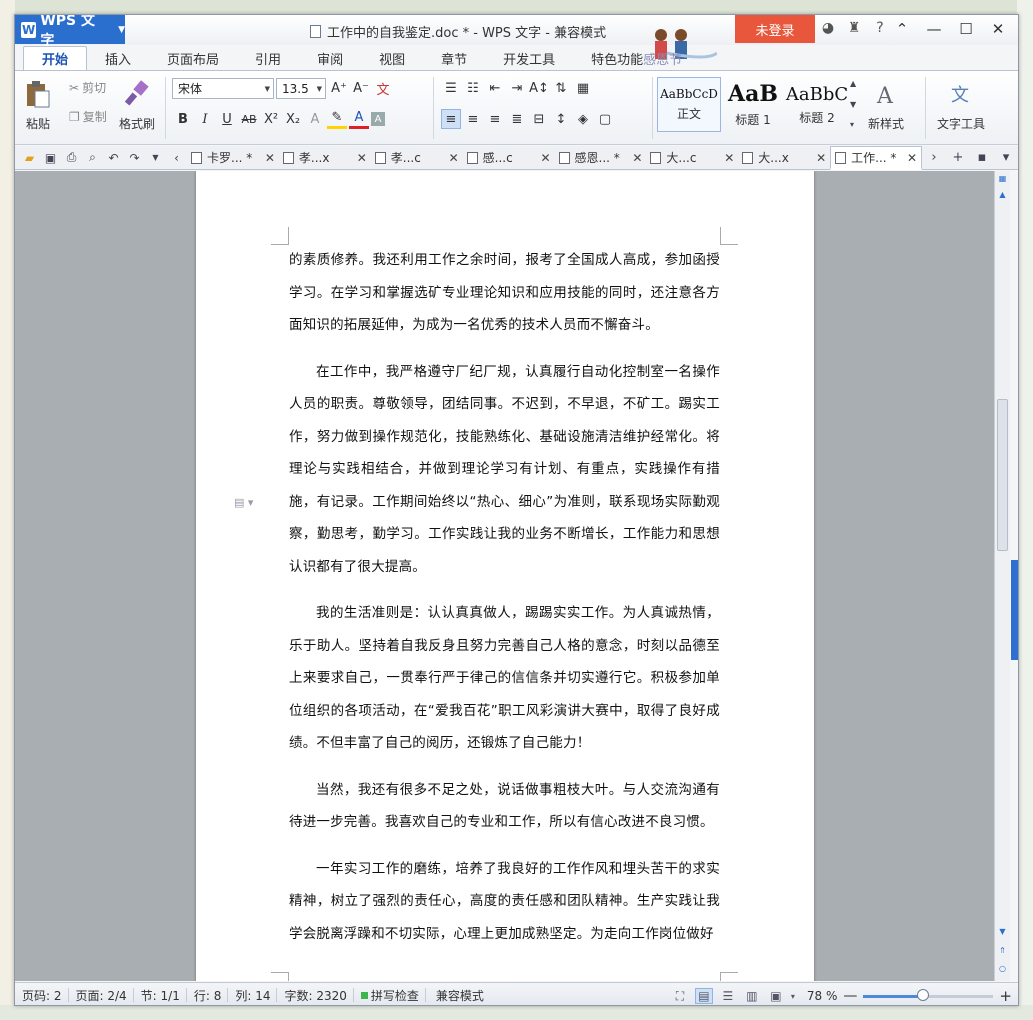 The image size is (1033, 1020). What do you see at coordinates (753, 104) in the screenshot?
I see `style-heading-1: AaB 标题 1` at bounding box center [753, 104].